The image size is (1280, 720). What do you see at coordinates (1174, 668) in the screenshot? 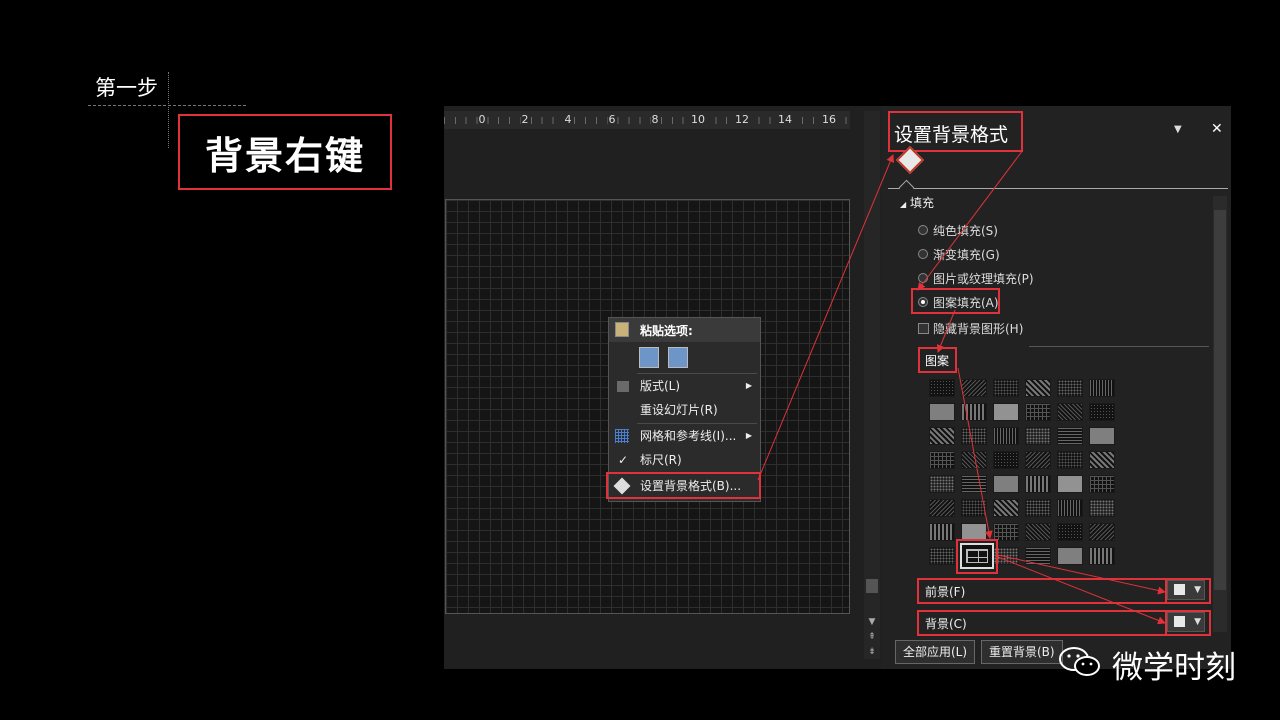
I see `watermark-text: 微学时刻` at bounding box center [1174, 668].